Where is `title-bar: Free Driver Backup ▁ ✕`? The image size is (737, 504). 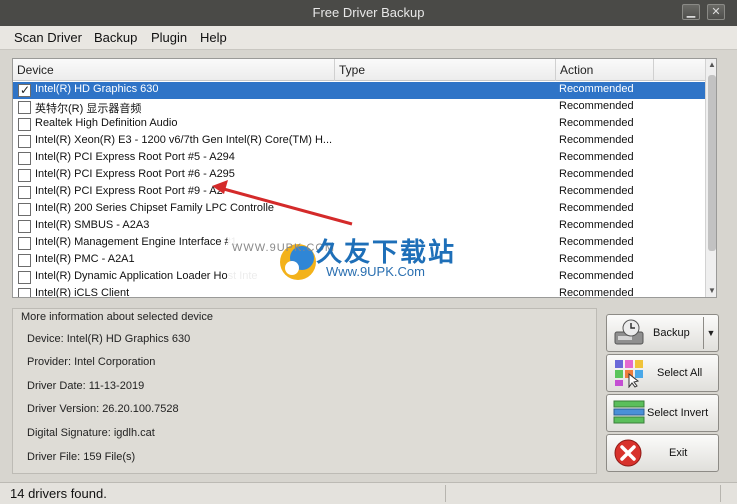 title-bar: Free Driver Backup ▁ ✕ is located at coordinates (368, 13).